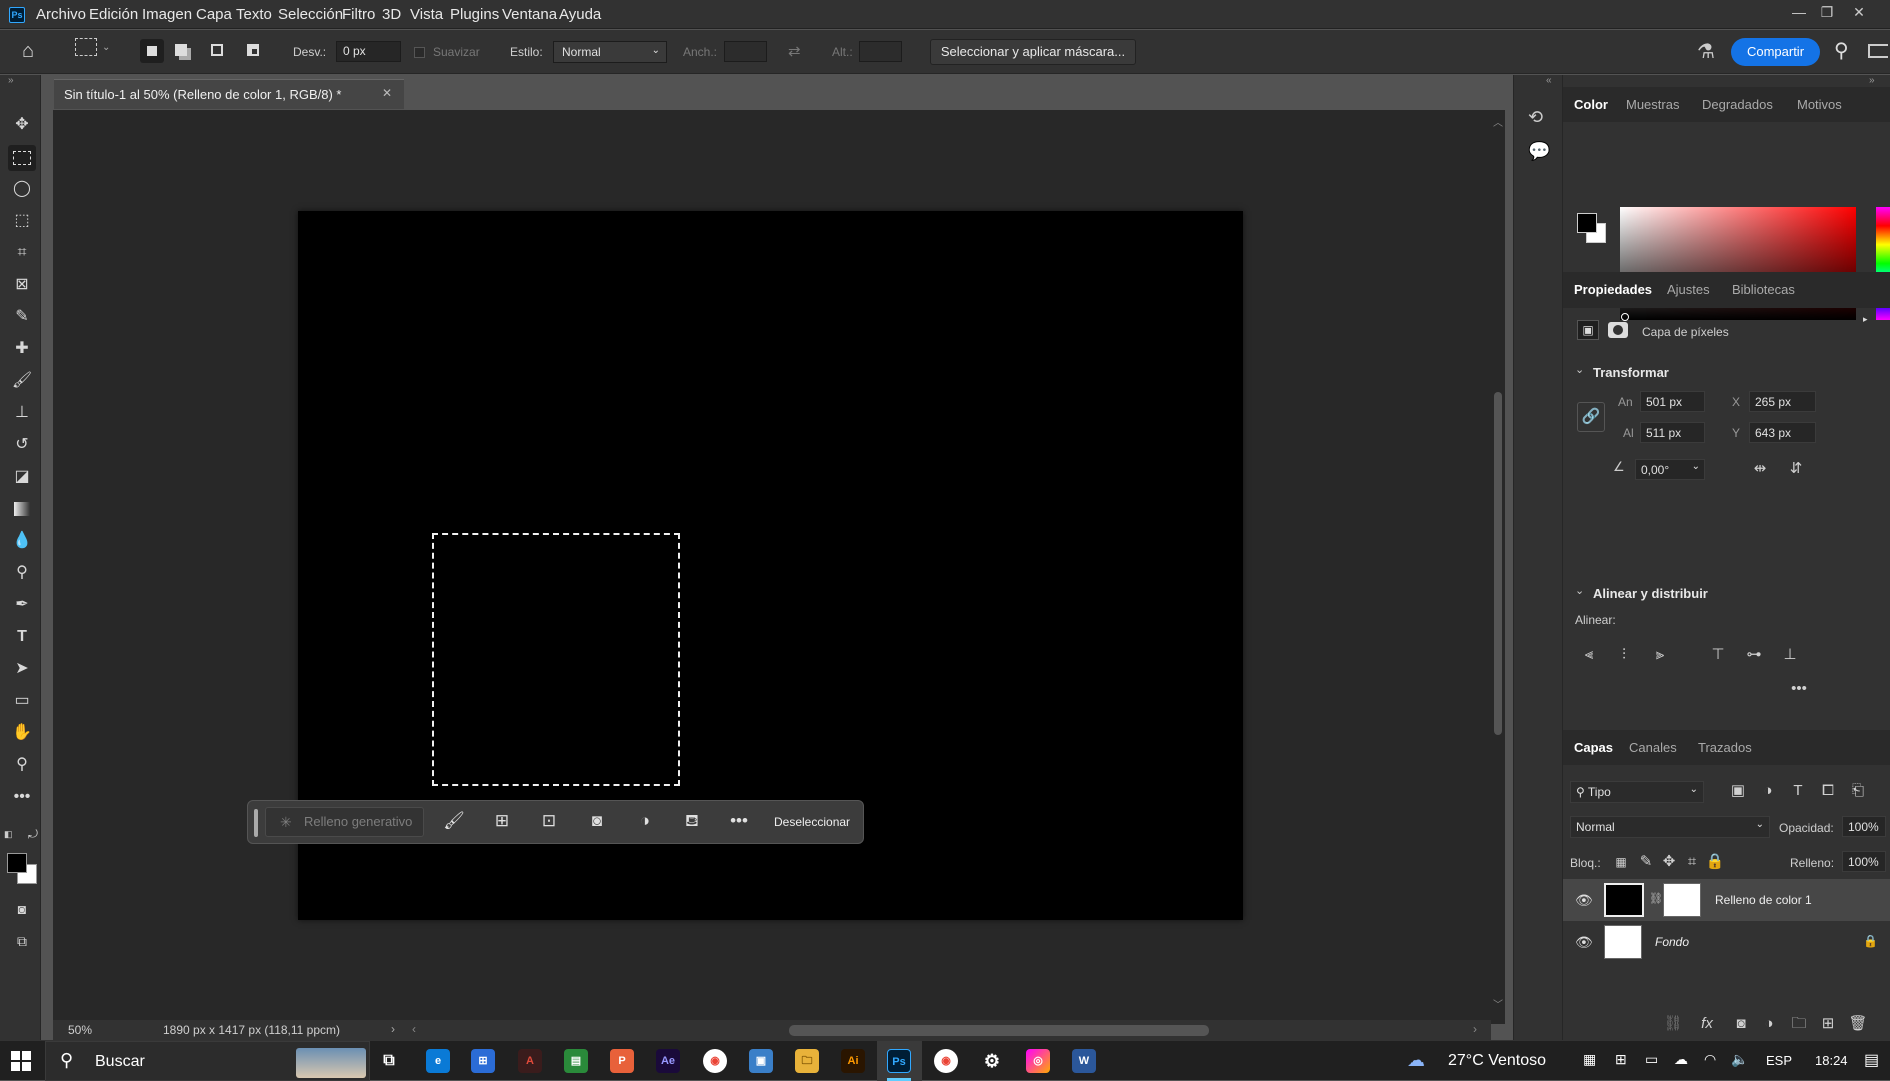 The width and height of the screenshot is (1890, 1081). I want to click on filter-type-icon: T, so click(1798, 791).